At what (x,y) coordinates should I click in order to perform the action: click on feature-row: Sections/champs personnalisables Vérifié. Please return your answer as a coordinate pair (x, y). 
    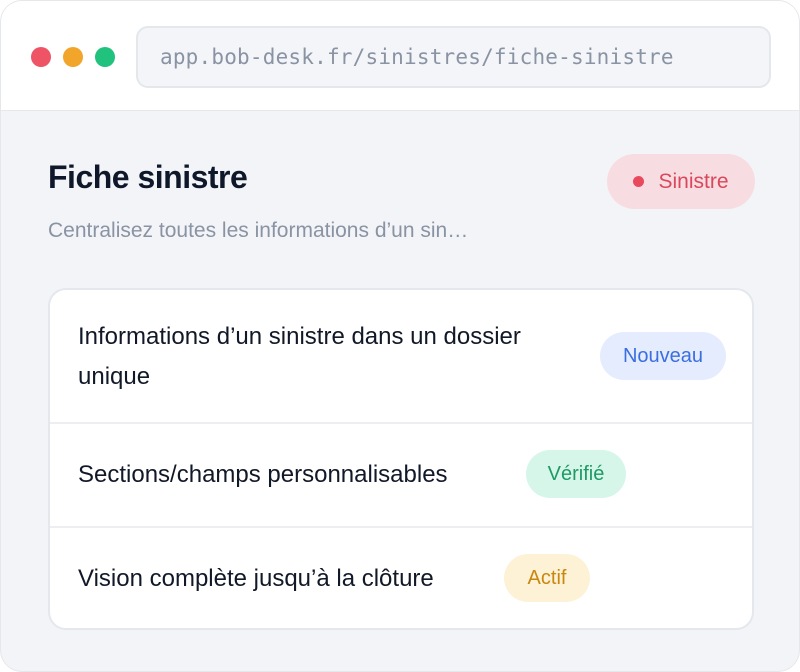
    Looking at the image, I should click on (401, 476).